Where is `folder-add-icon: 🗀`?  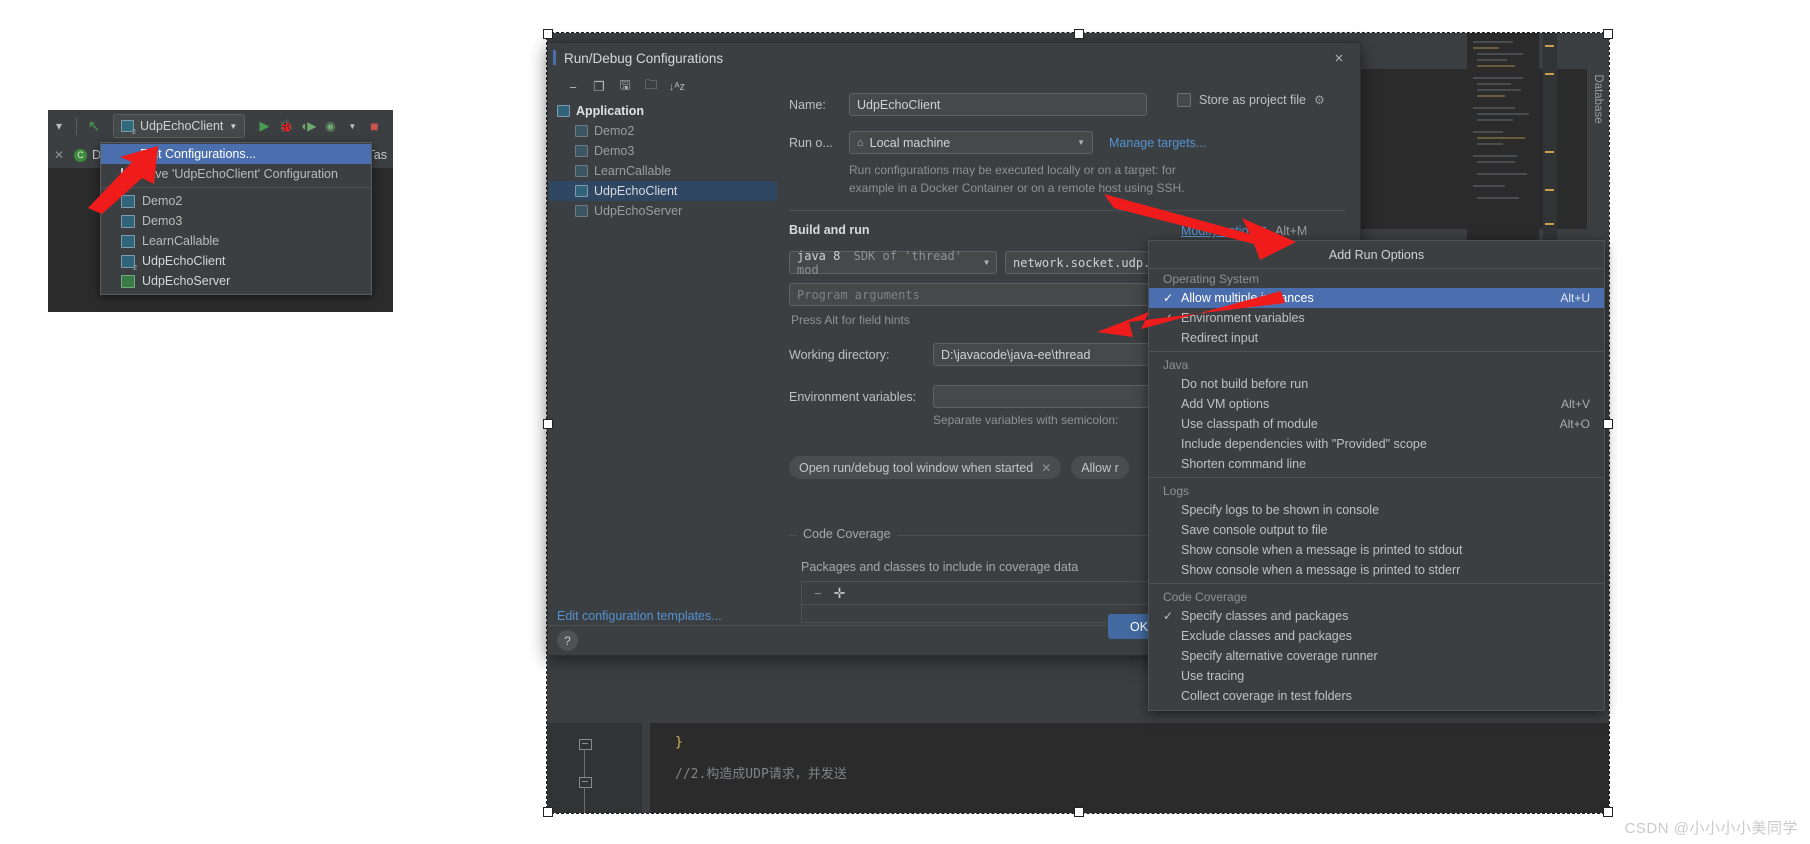
folder-add-icon: 🗀 is located at coordinates (651, 87).